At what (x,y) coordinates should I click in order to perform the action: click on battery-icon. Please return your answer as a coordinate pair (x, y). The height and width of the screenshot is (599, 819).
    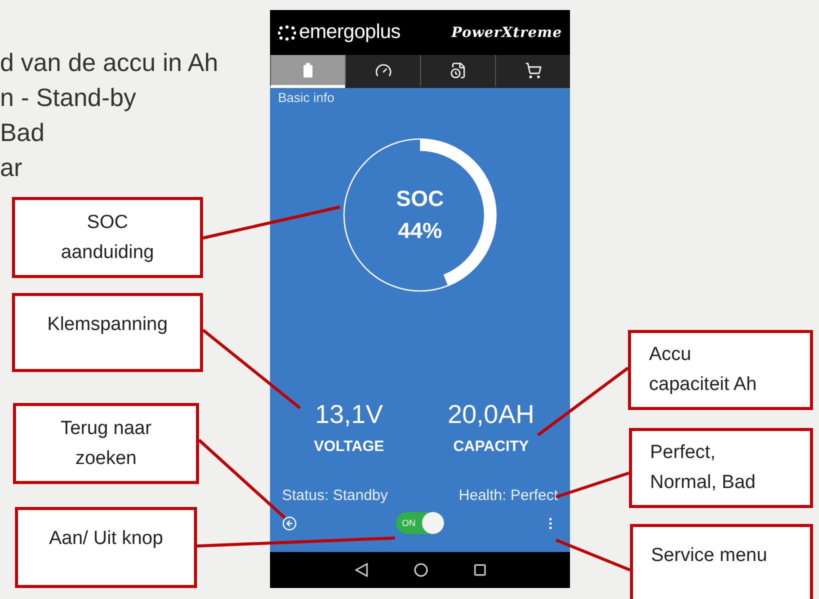
    Looking at the image, I should click on (308, 70).